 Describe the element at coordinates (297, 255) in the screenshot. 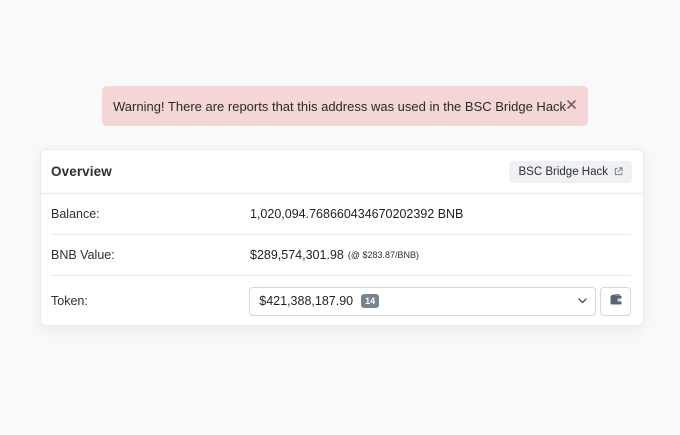

I see `bnb-value-amount: $289,574,301.98` at that location.